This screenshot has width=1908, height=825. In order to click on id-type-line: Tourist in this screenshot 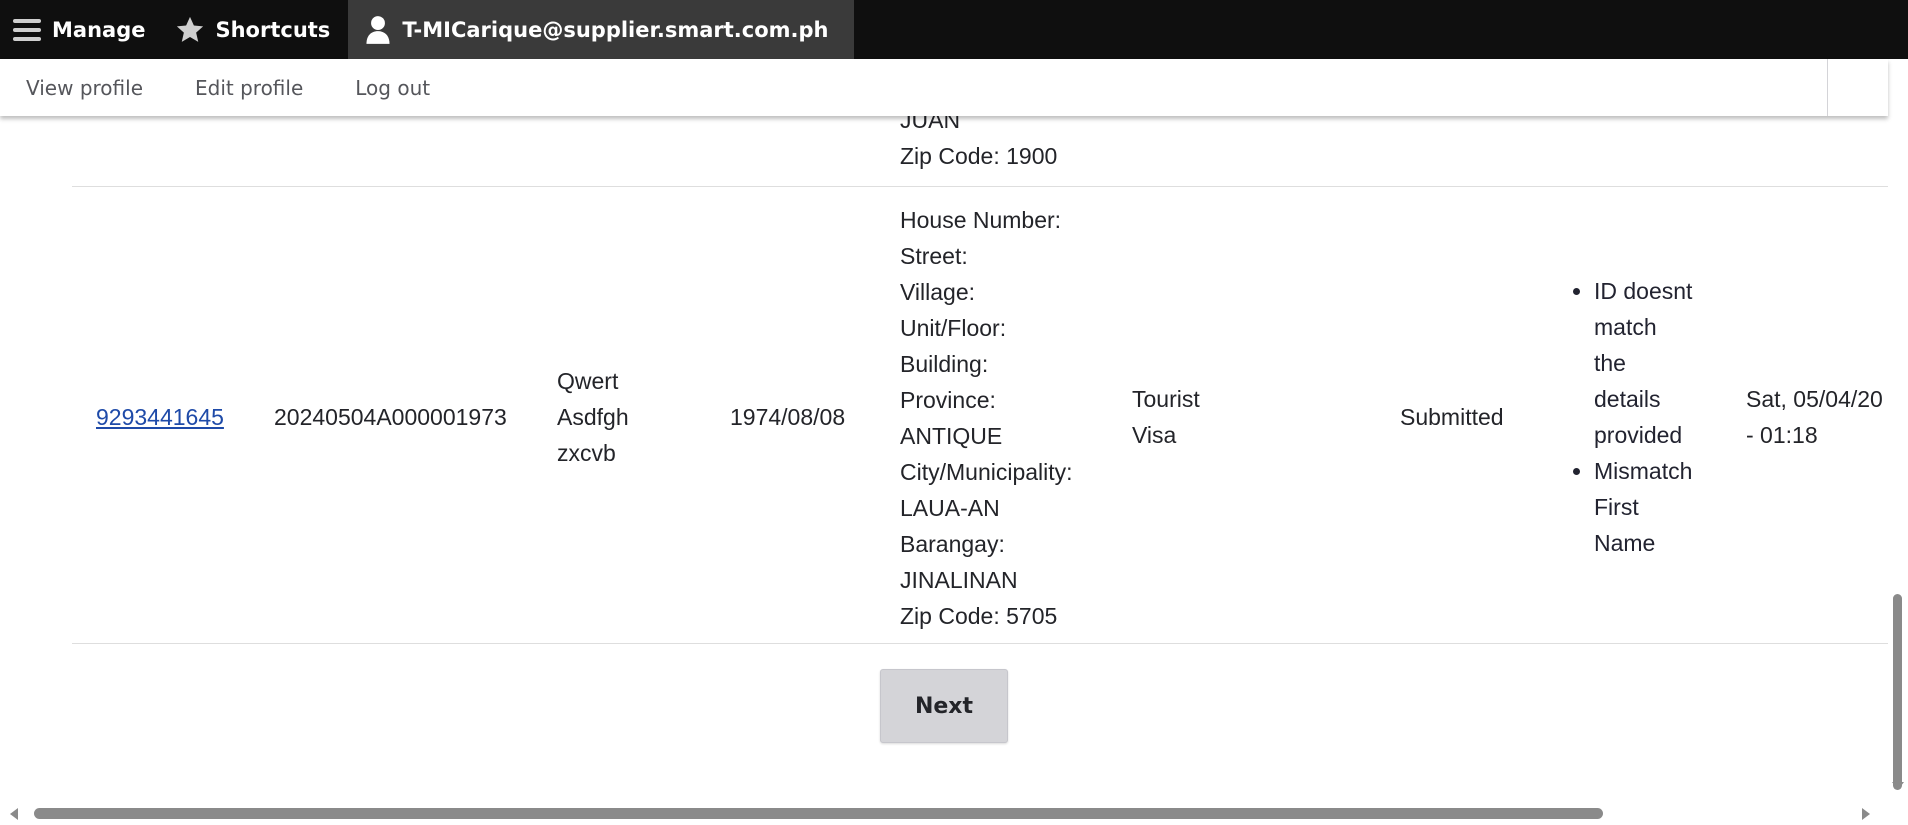, I will do `click(1166, 399)`.